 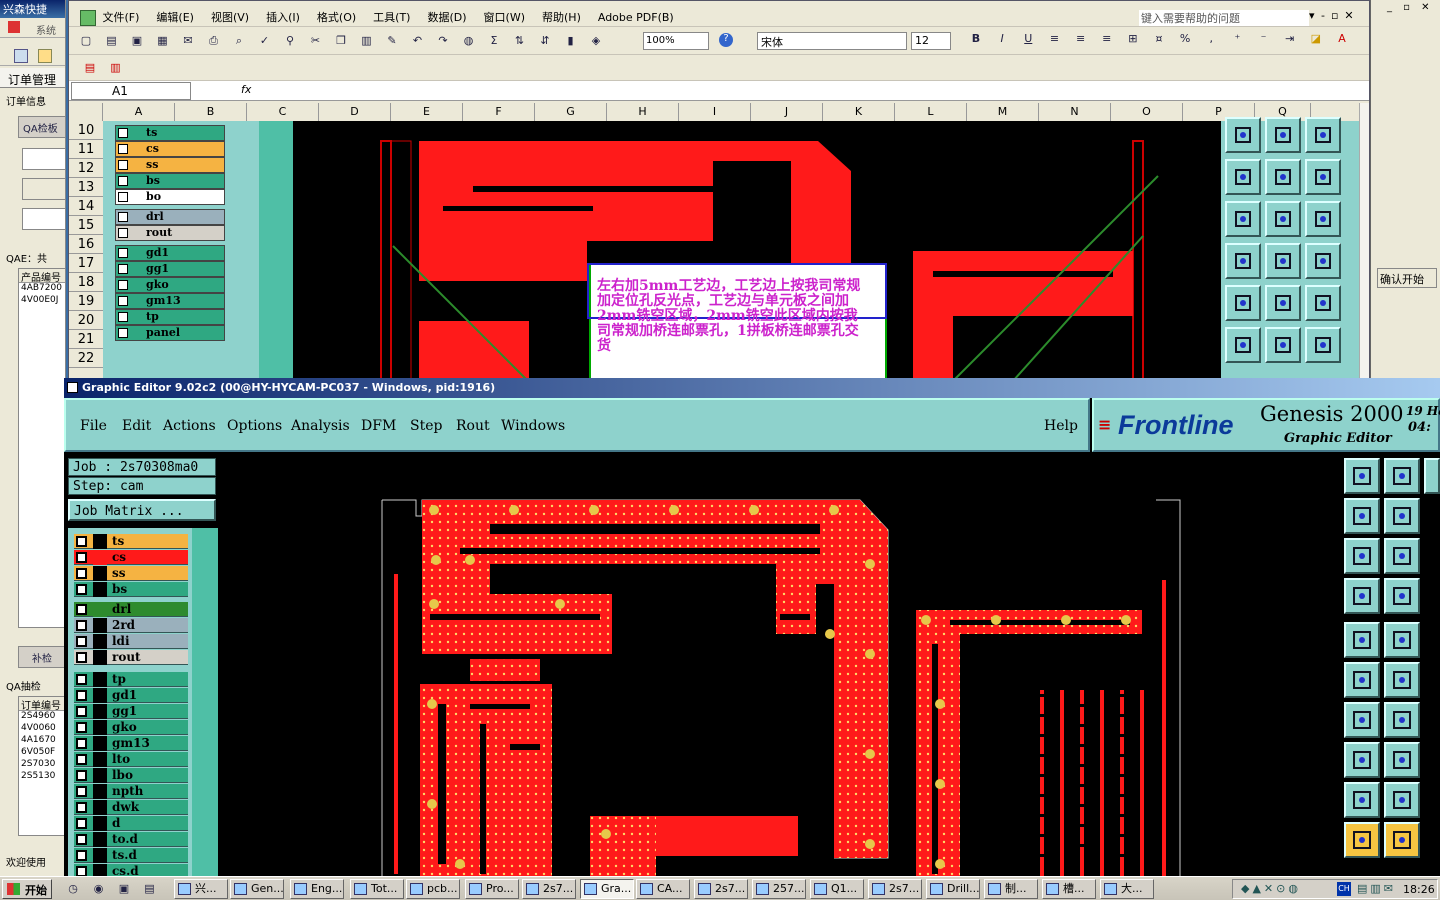 What do you see at coordinates (1402, 476) in the screenshot?
I see `send-back-icon` at bounding box center [1402, 476].